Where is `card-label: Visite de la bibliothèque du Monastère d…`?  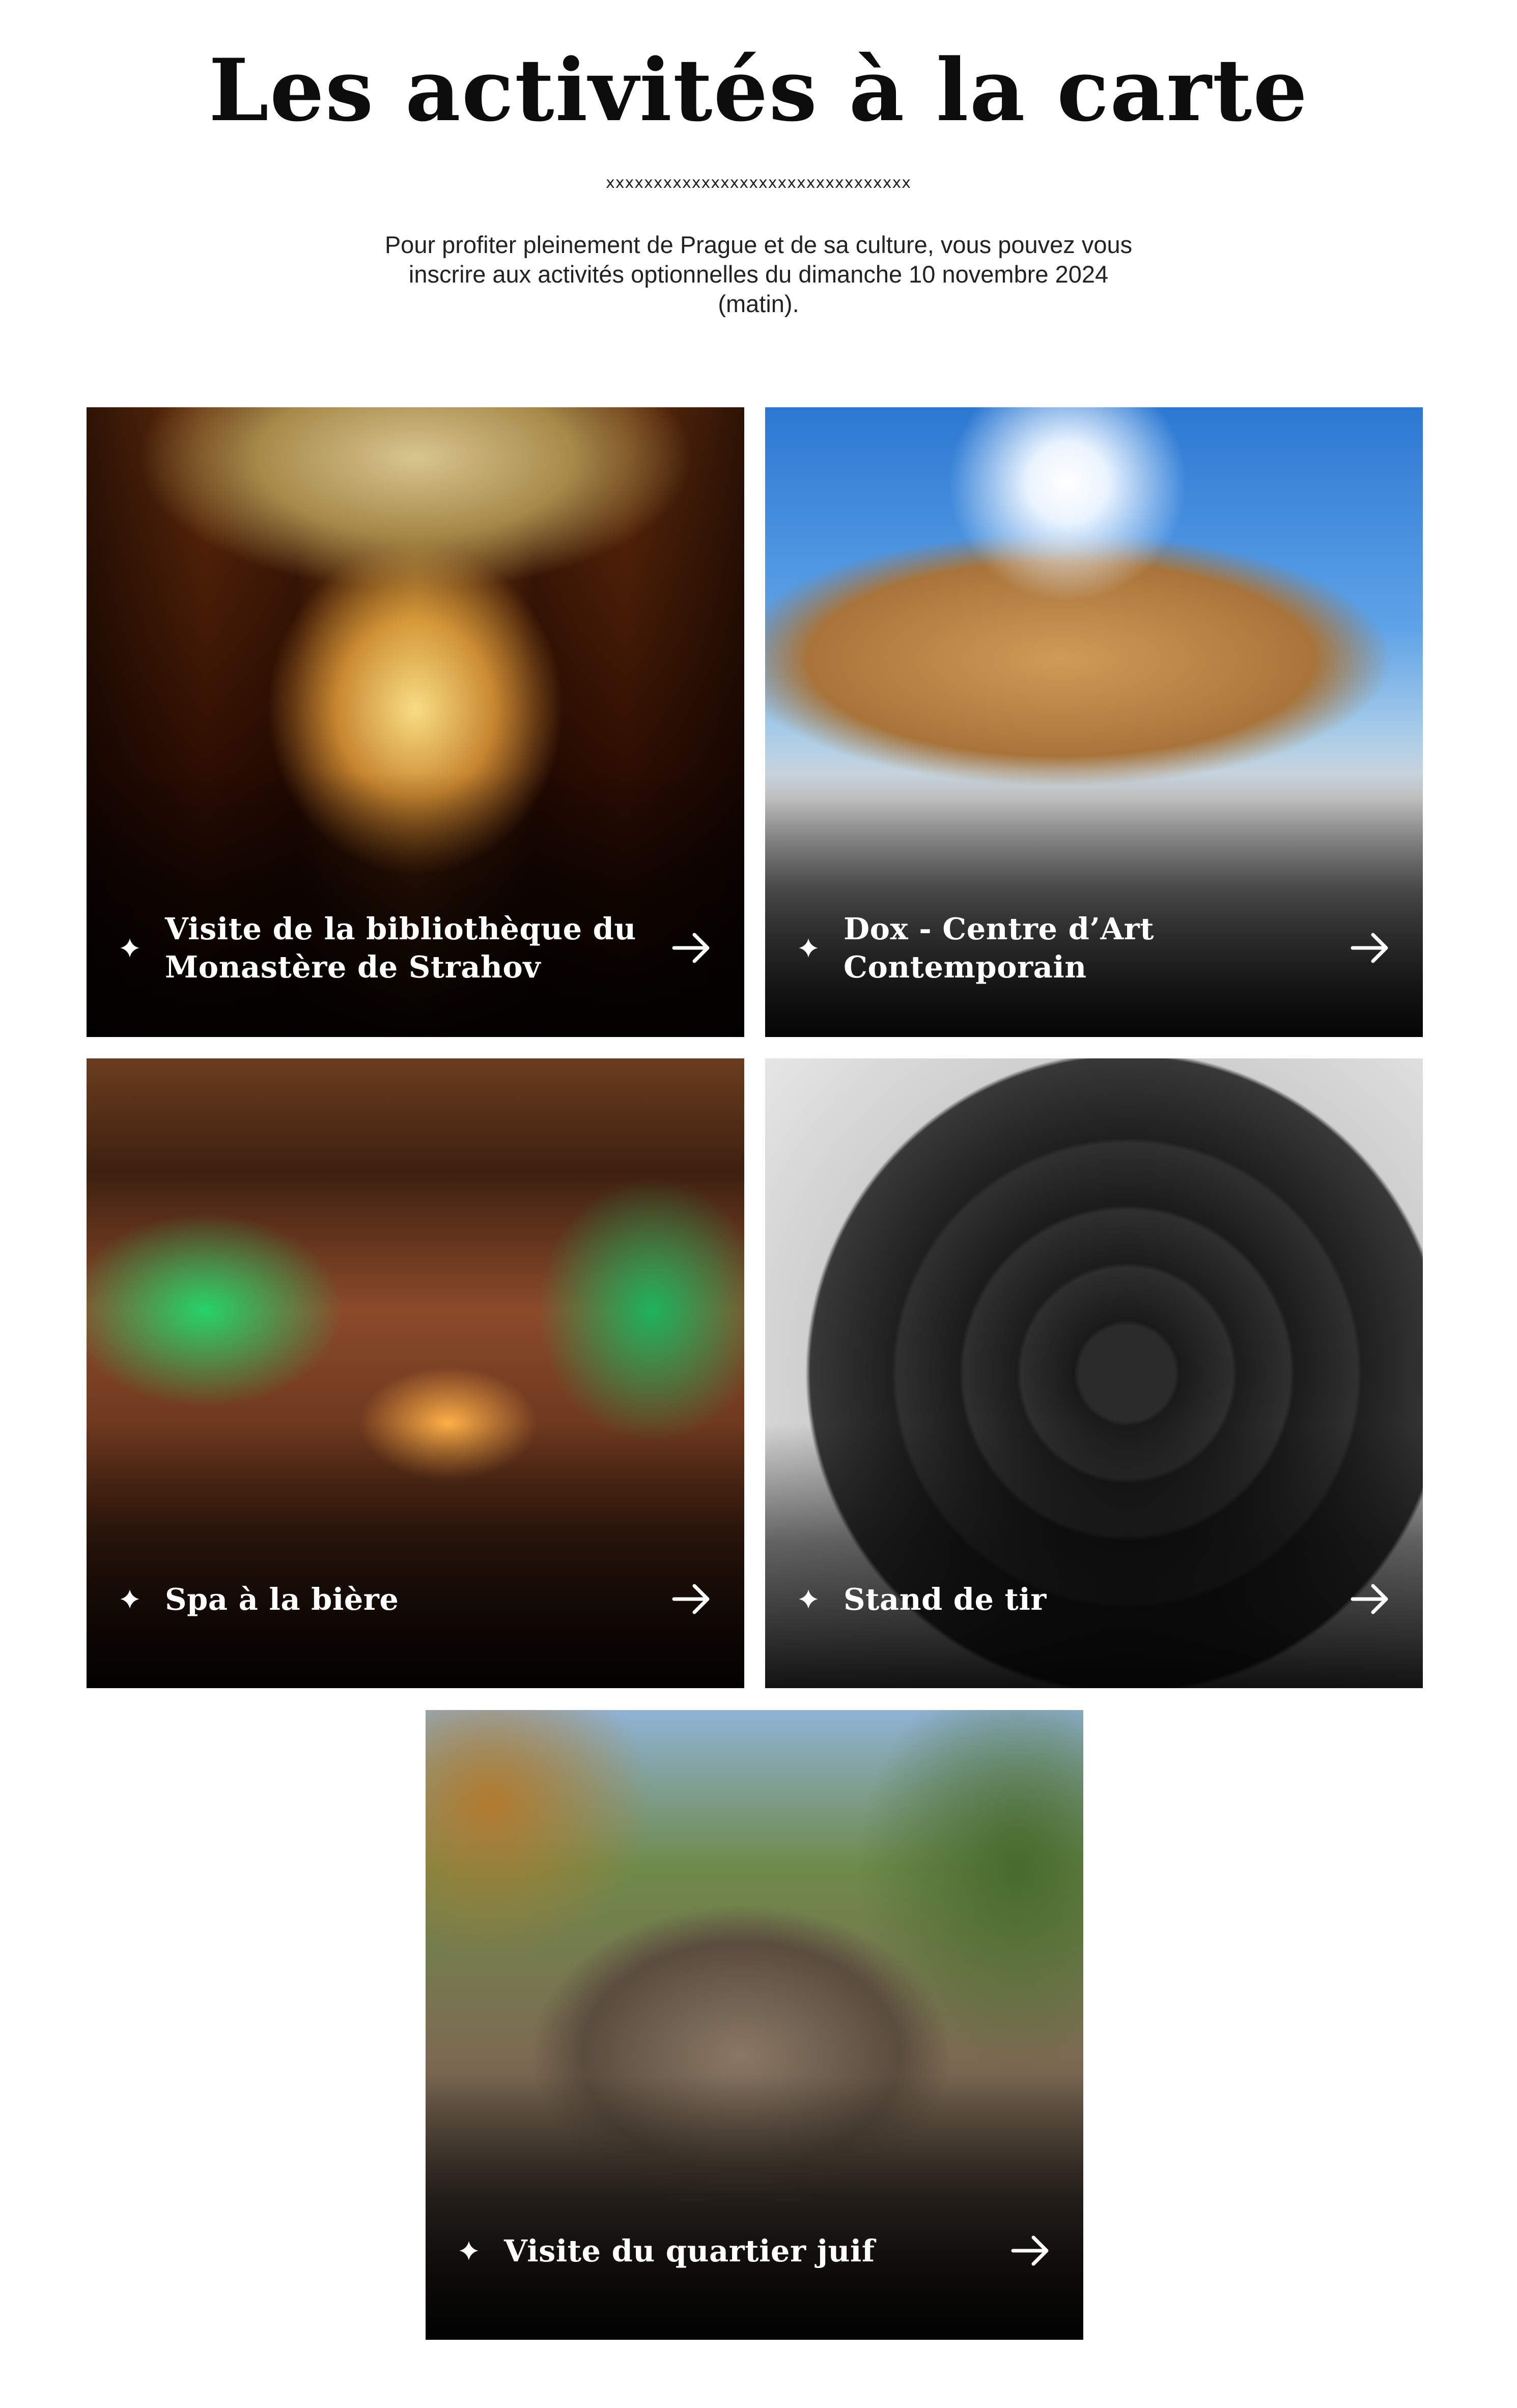 card-label: Visite de la bibliothèque du Monastère d… is located at coordinates (416, 948).